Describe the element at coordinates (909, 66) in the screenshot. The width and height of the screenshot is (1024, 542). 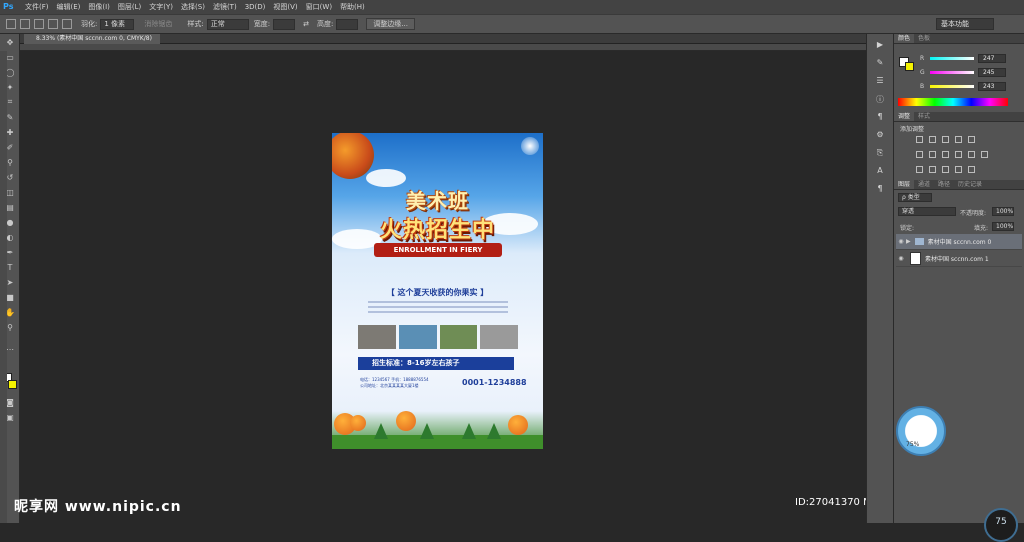
I see `color-panel-background` at that location.